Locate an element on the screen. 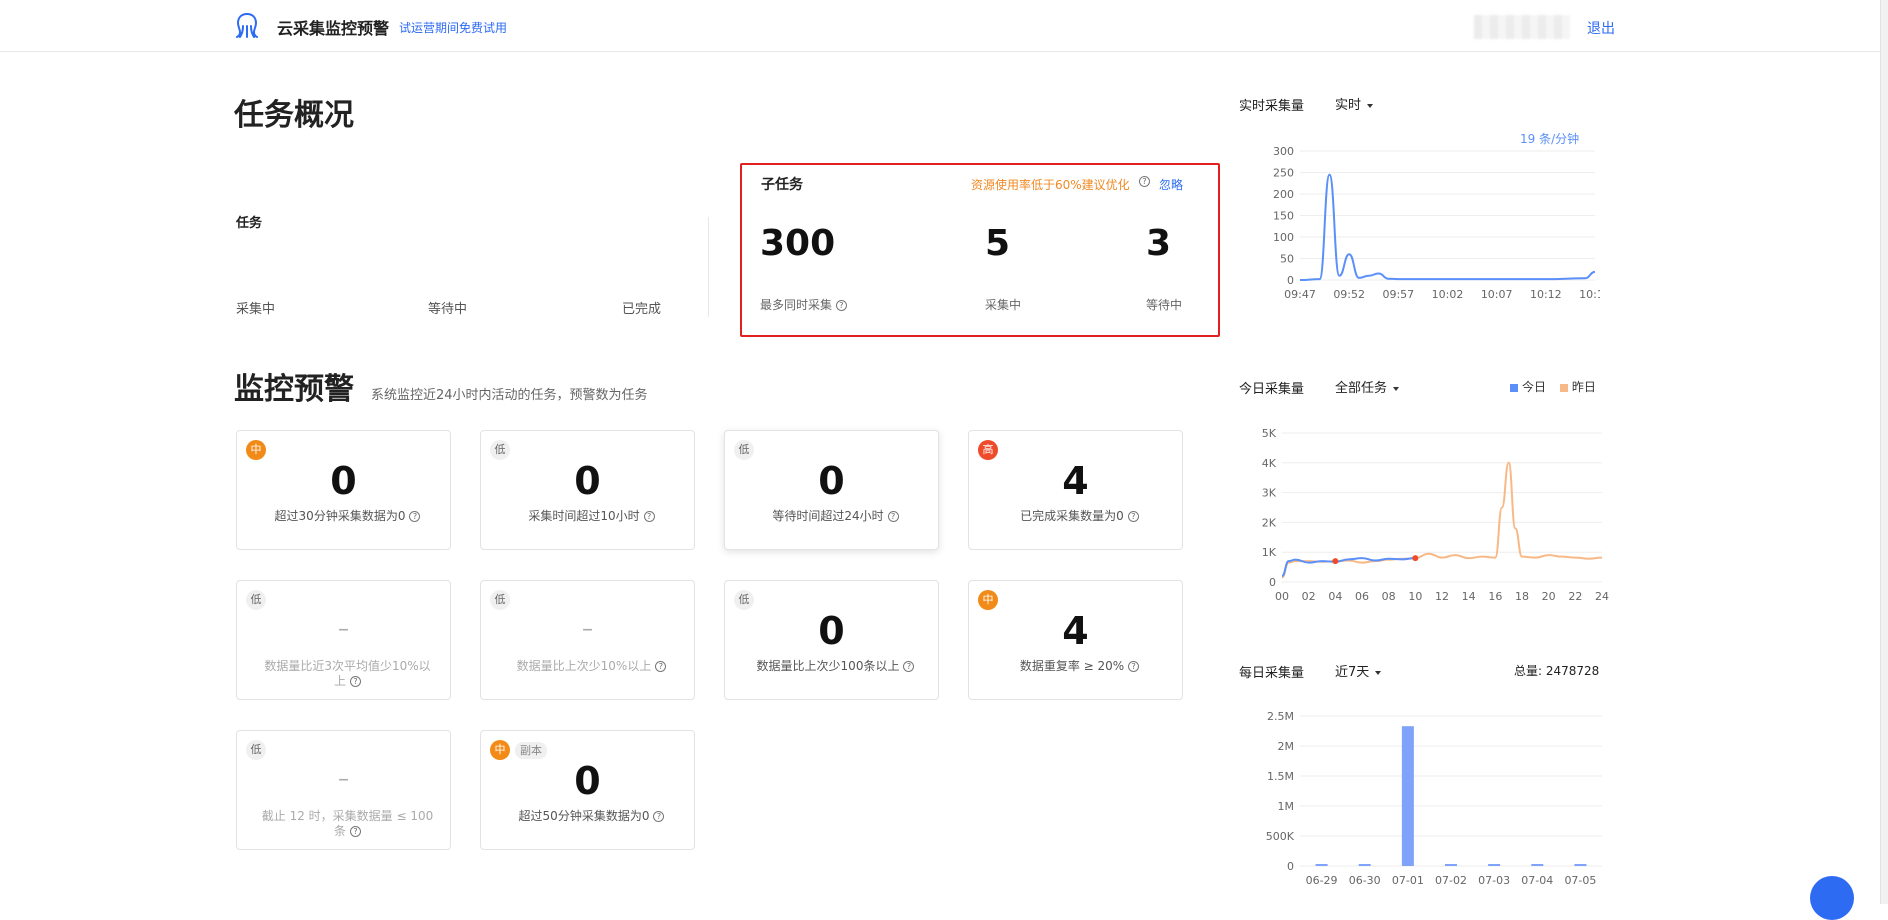 The height and width of the screenshot is (920, 1888). x-tick-label: 07-01 is located at coordinates (1408, 880).